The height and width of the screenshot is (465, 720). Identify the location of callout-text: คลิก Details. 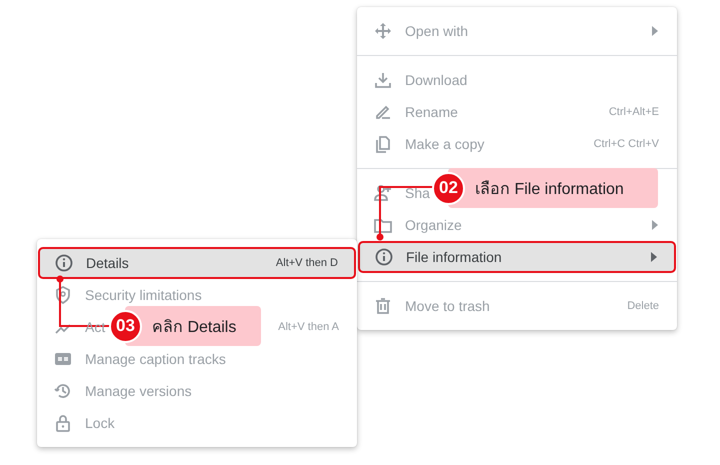
(194, 328).